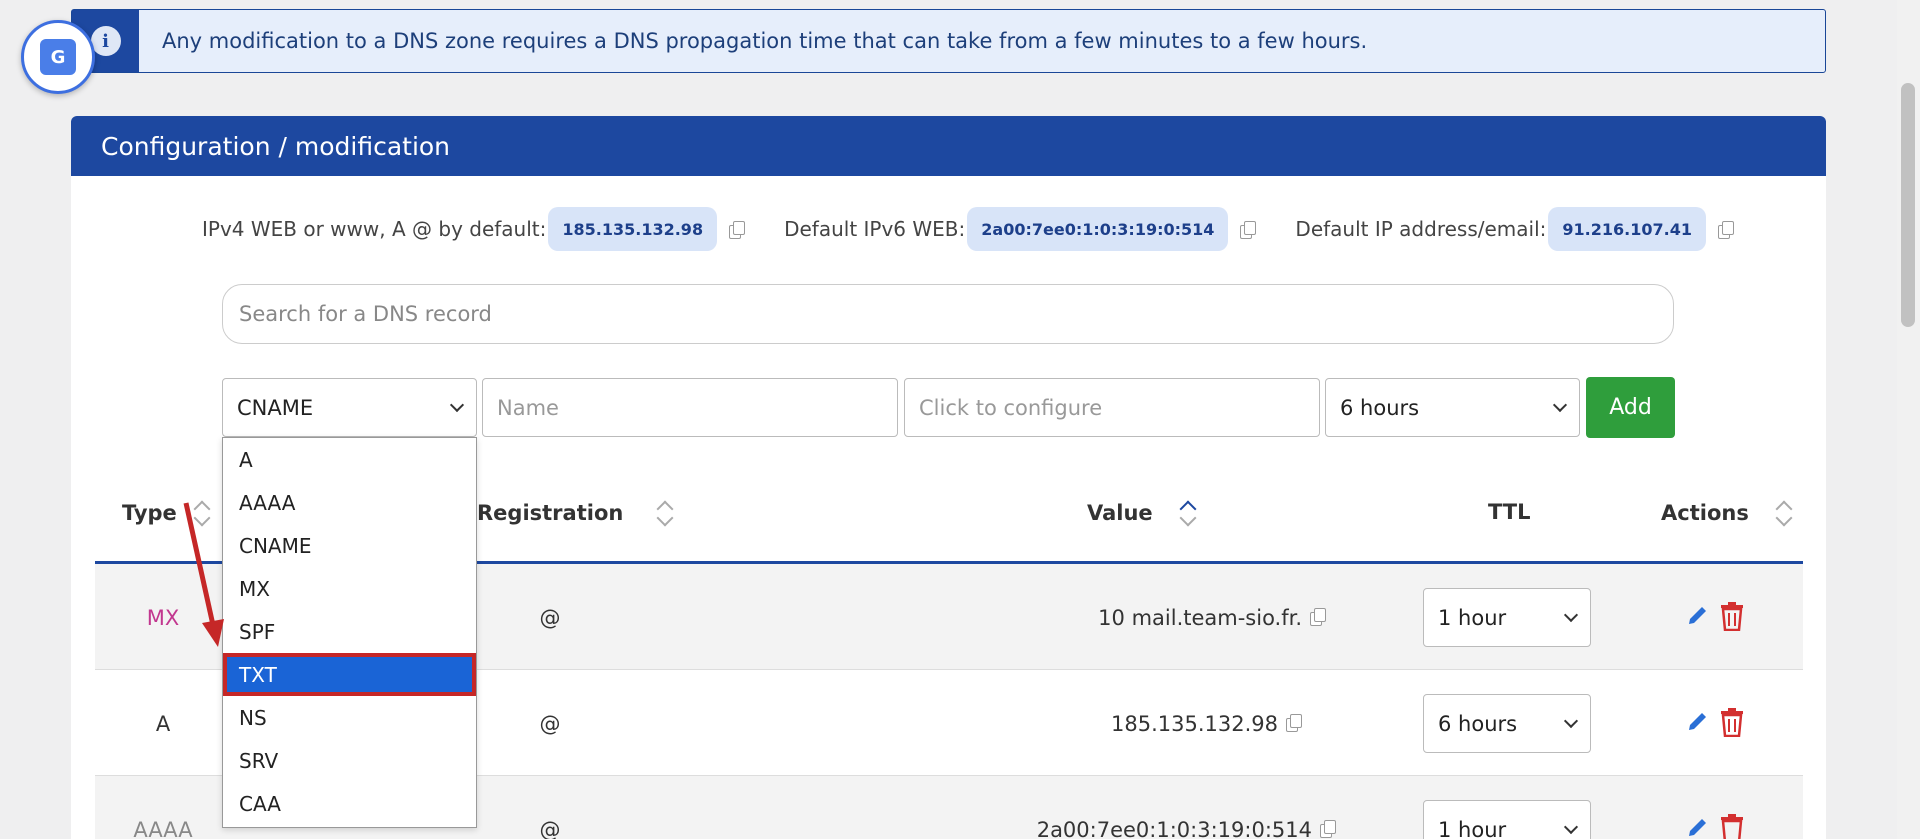 This screenshot has height=839, width=1920. Describe the element at coordinates (948, 314) in the screenshot. I see `dns-record-search-input` at that location.